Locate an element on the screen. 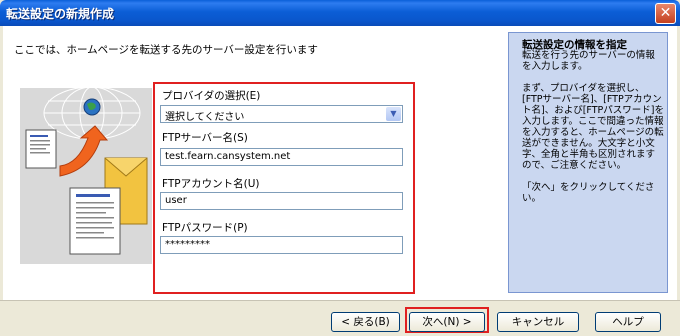 Image resolution: width=680 pixels, height=336 pixels. ftp-password-input: ********* is located at coordinates (281, 245).